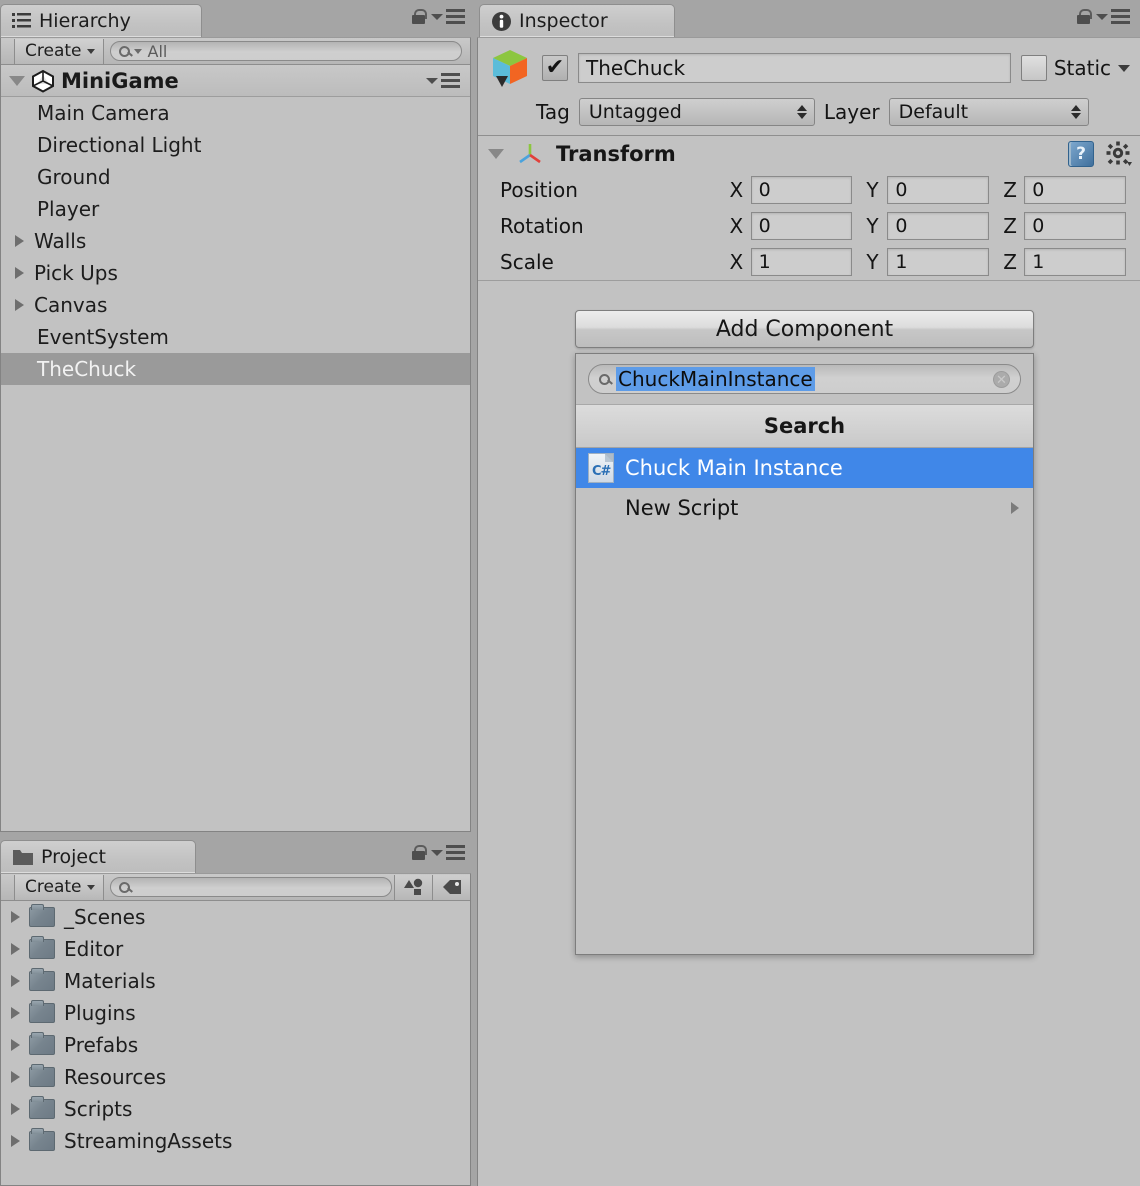 The image size is (1140, 1186). I want to click on hierarchy-item: Walls, so click(235, 241).